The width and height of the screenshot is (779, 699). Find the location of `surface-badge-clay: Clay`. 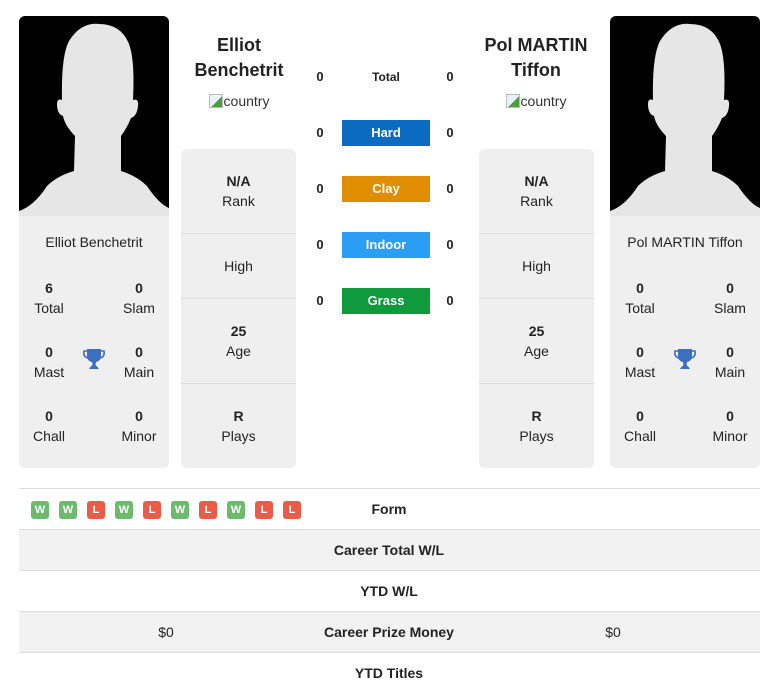

surface-badge-clay: Clay is located at coordinates (386, 189).